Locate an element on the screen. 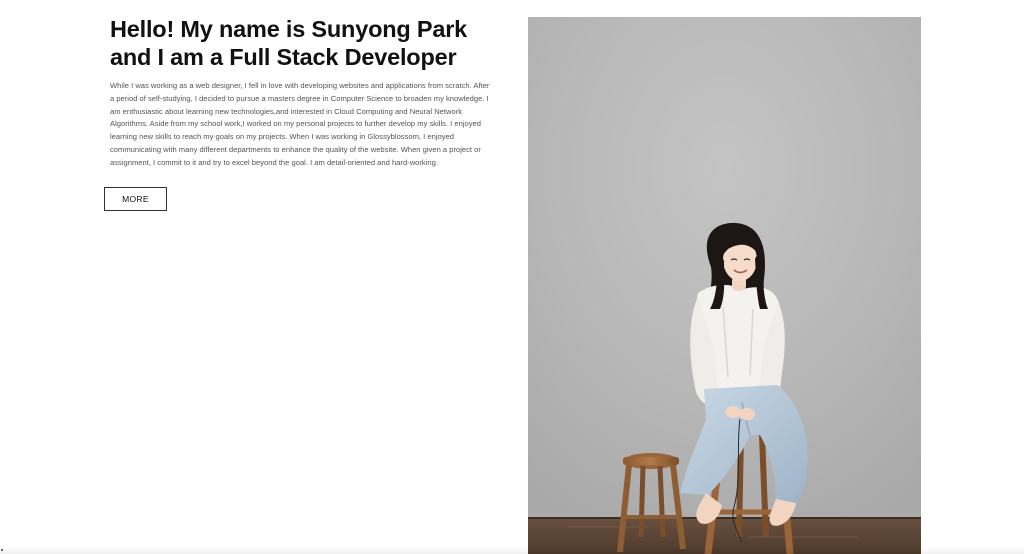  more-button: MORE is located at coordinates (135, 199).